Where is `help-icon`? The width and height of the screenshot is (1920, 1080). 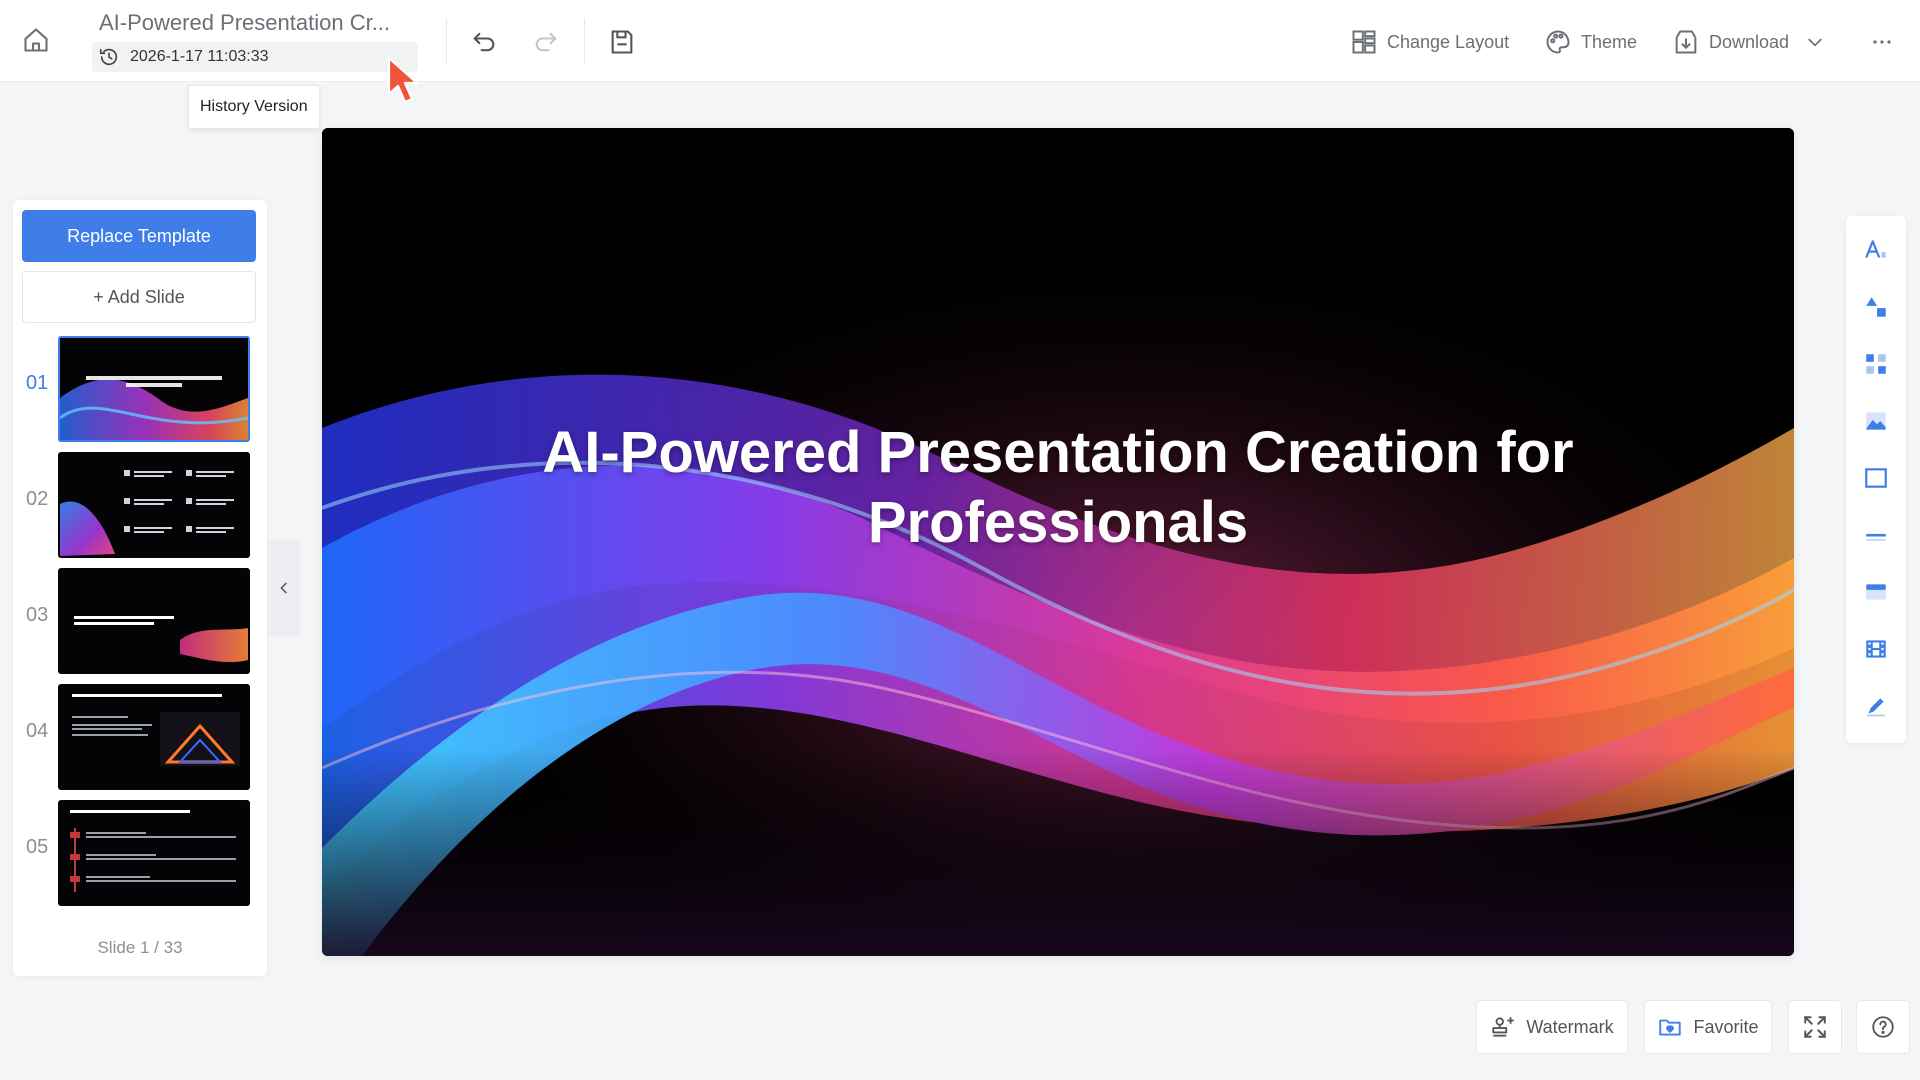 help-icon is located at coordinates (1883, 1027).